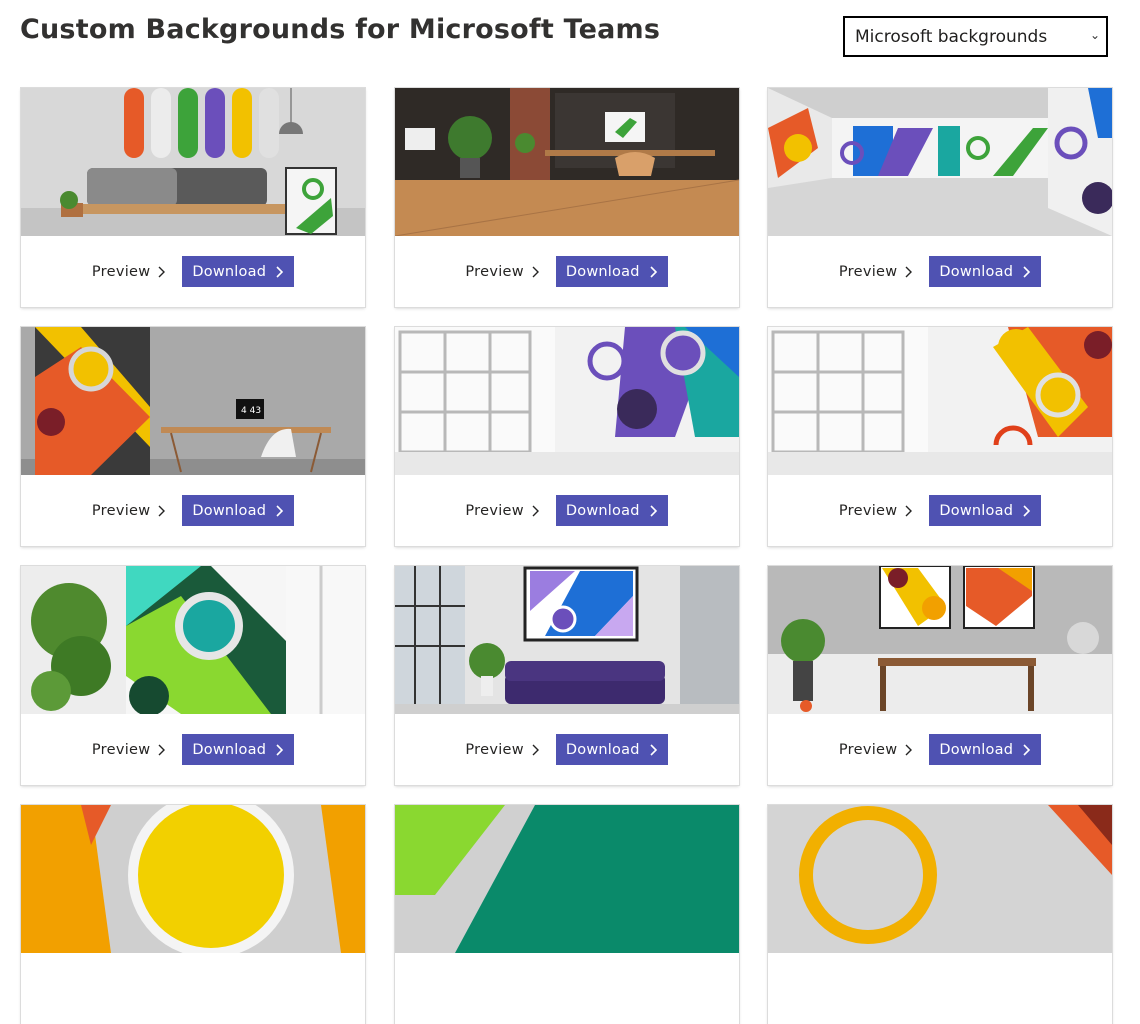  What do you see at coordinates (340, 29) in the screenshot?
I see `page-title: Custom Backgrounds for Microsoft Teams` at bounding box center [340, 29].